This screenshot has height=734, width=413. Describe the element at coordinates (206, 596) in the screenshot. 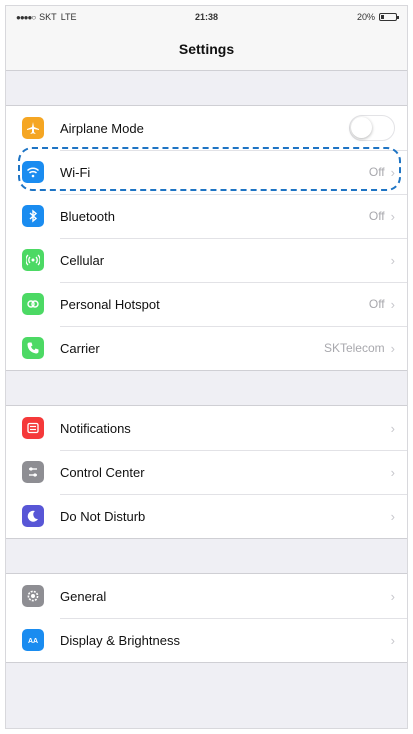

I see `settings-row-general: General ›` at that location.